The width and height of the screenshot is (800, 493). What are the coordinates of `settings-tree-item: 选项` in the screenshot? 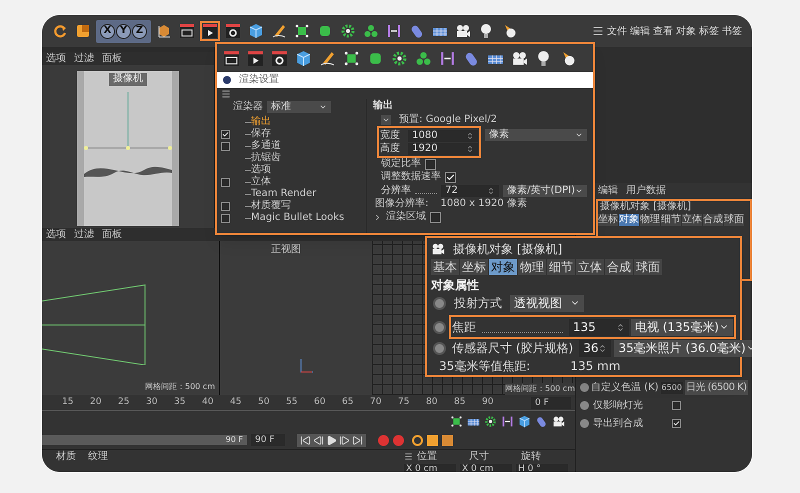 It's located at (261, 170).